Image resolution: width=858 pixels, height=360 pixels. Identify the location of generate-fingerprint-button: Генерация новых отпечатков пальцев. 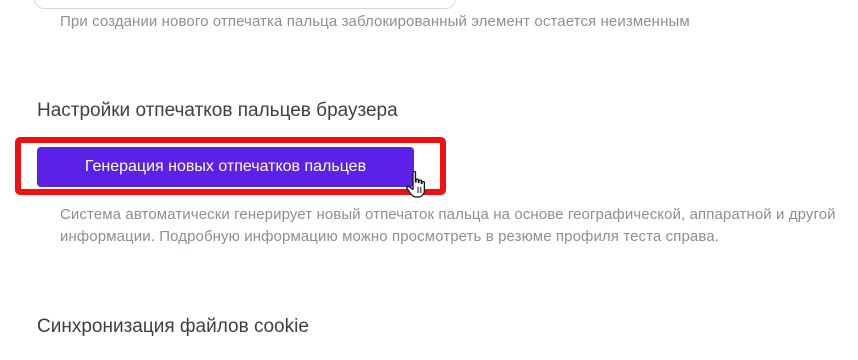
(225, 167).